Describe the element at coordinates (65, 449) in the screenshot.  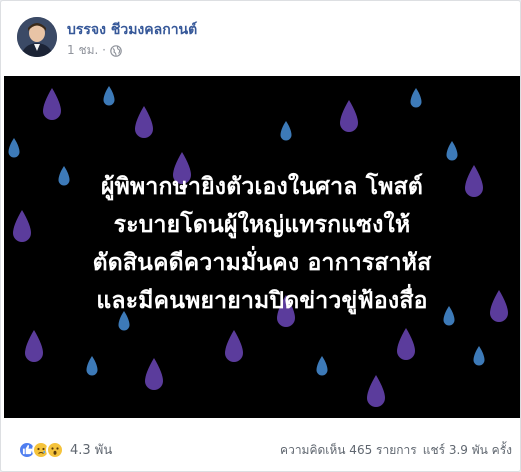
I see `reactions-summary: 4.3 พัน` at that location.